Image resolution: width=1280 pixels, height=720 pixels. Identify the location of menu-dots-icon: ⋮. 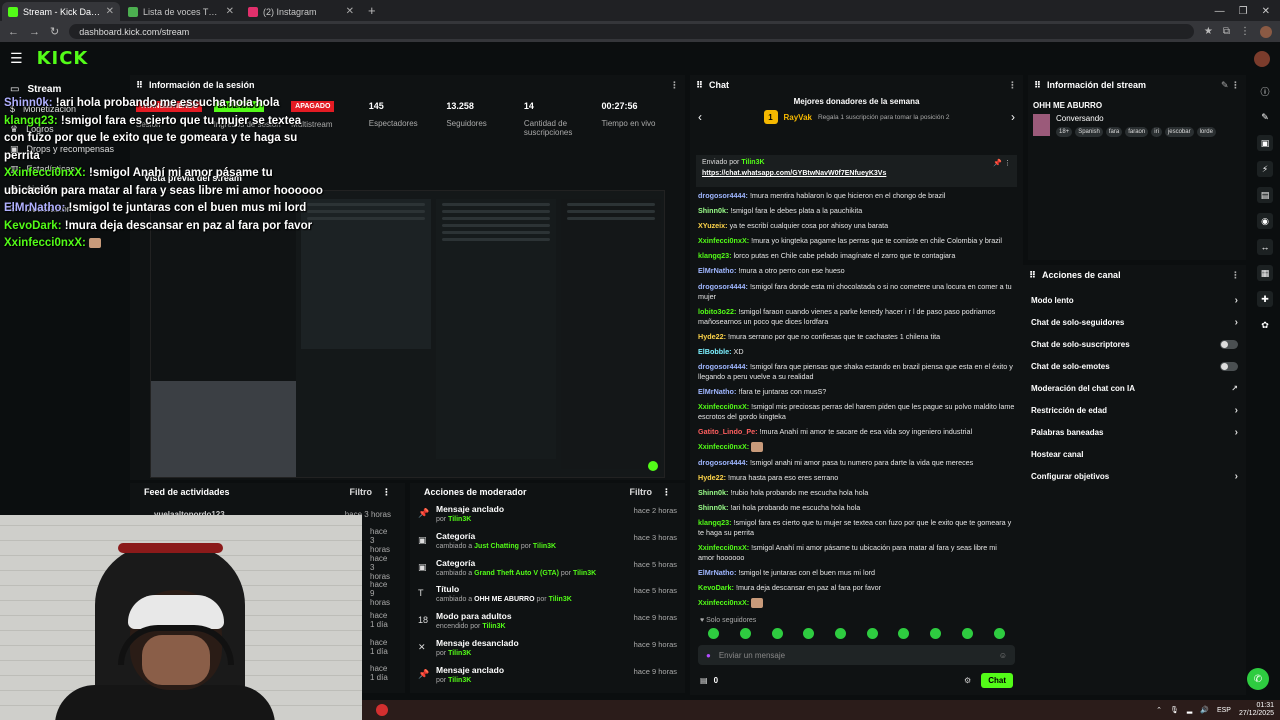
(1245, 31).